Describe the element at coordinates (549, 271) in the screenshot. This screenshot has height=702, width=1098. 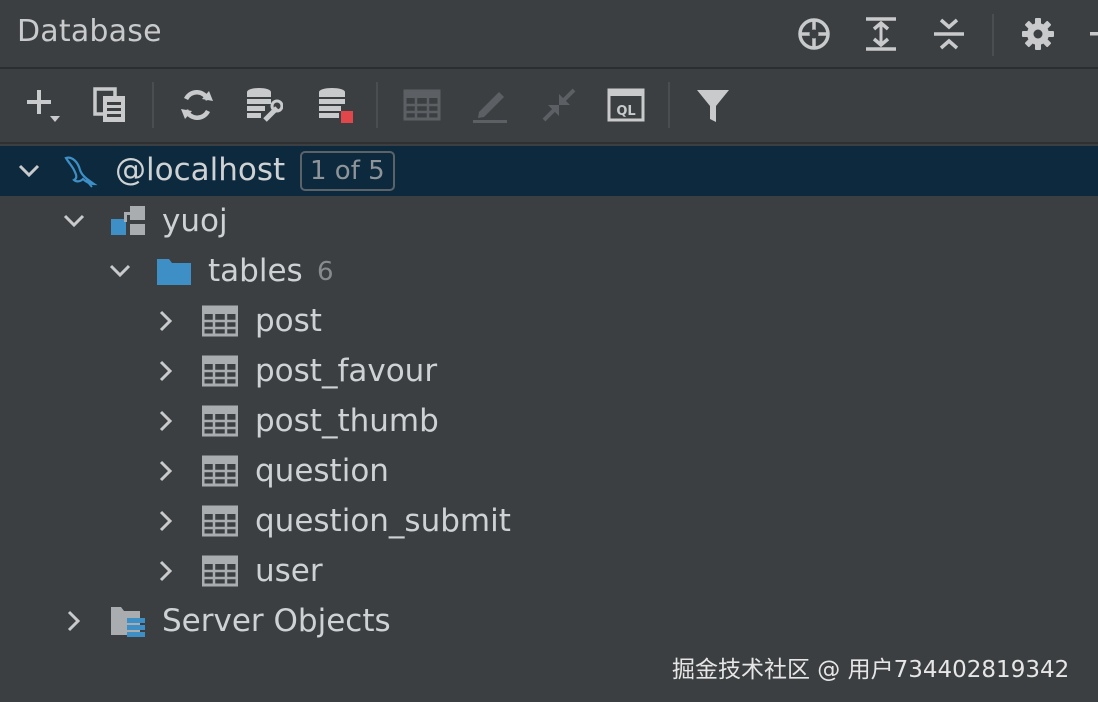
I see `tree-node-tables-folder: tables 6` at that location.